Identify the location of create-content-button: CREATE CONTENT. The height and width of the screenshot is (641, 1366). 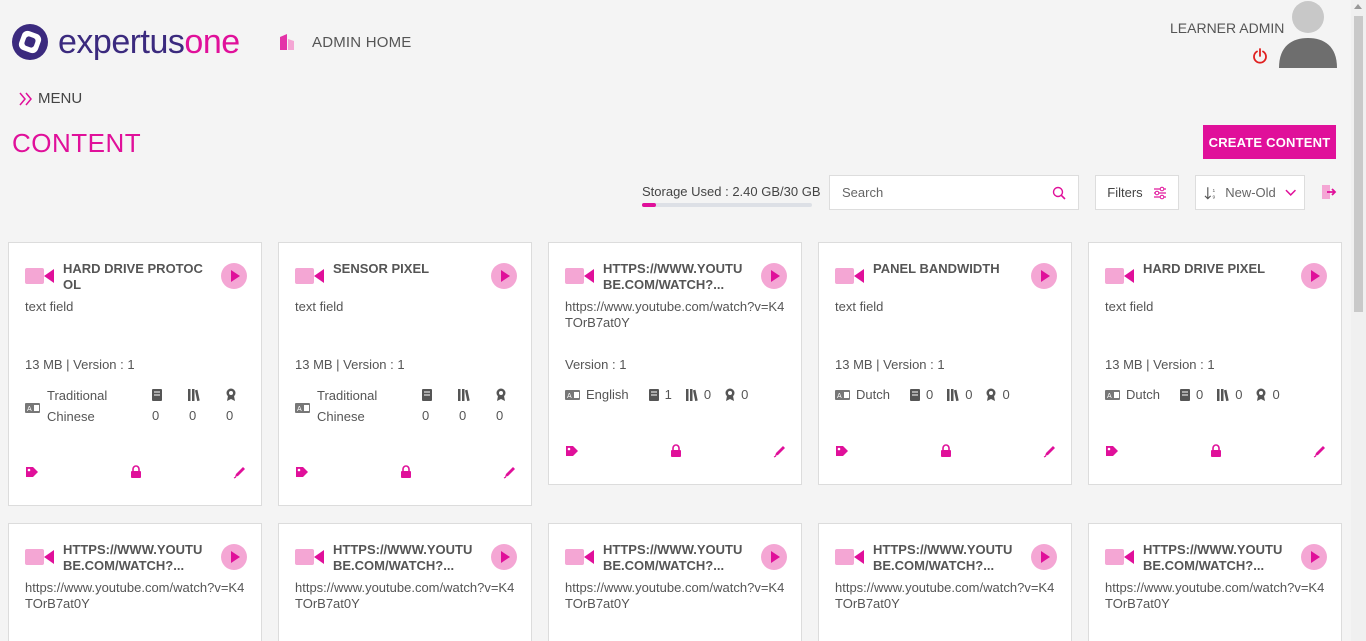
(1269, 142).